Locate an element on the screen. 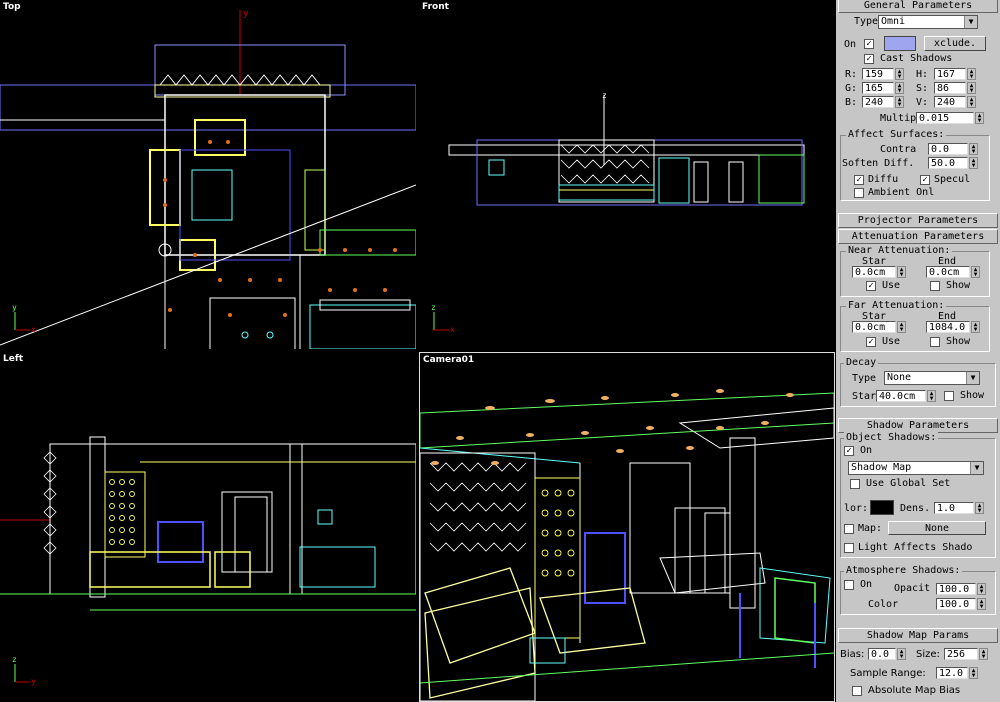 The height and width of the screenshot is (702, 1000). hue-spinner: ▲ ▼ is located at coordinates (971, 74).